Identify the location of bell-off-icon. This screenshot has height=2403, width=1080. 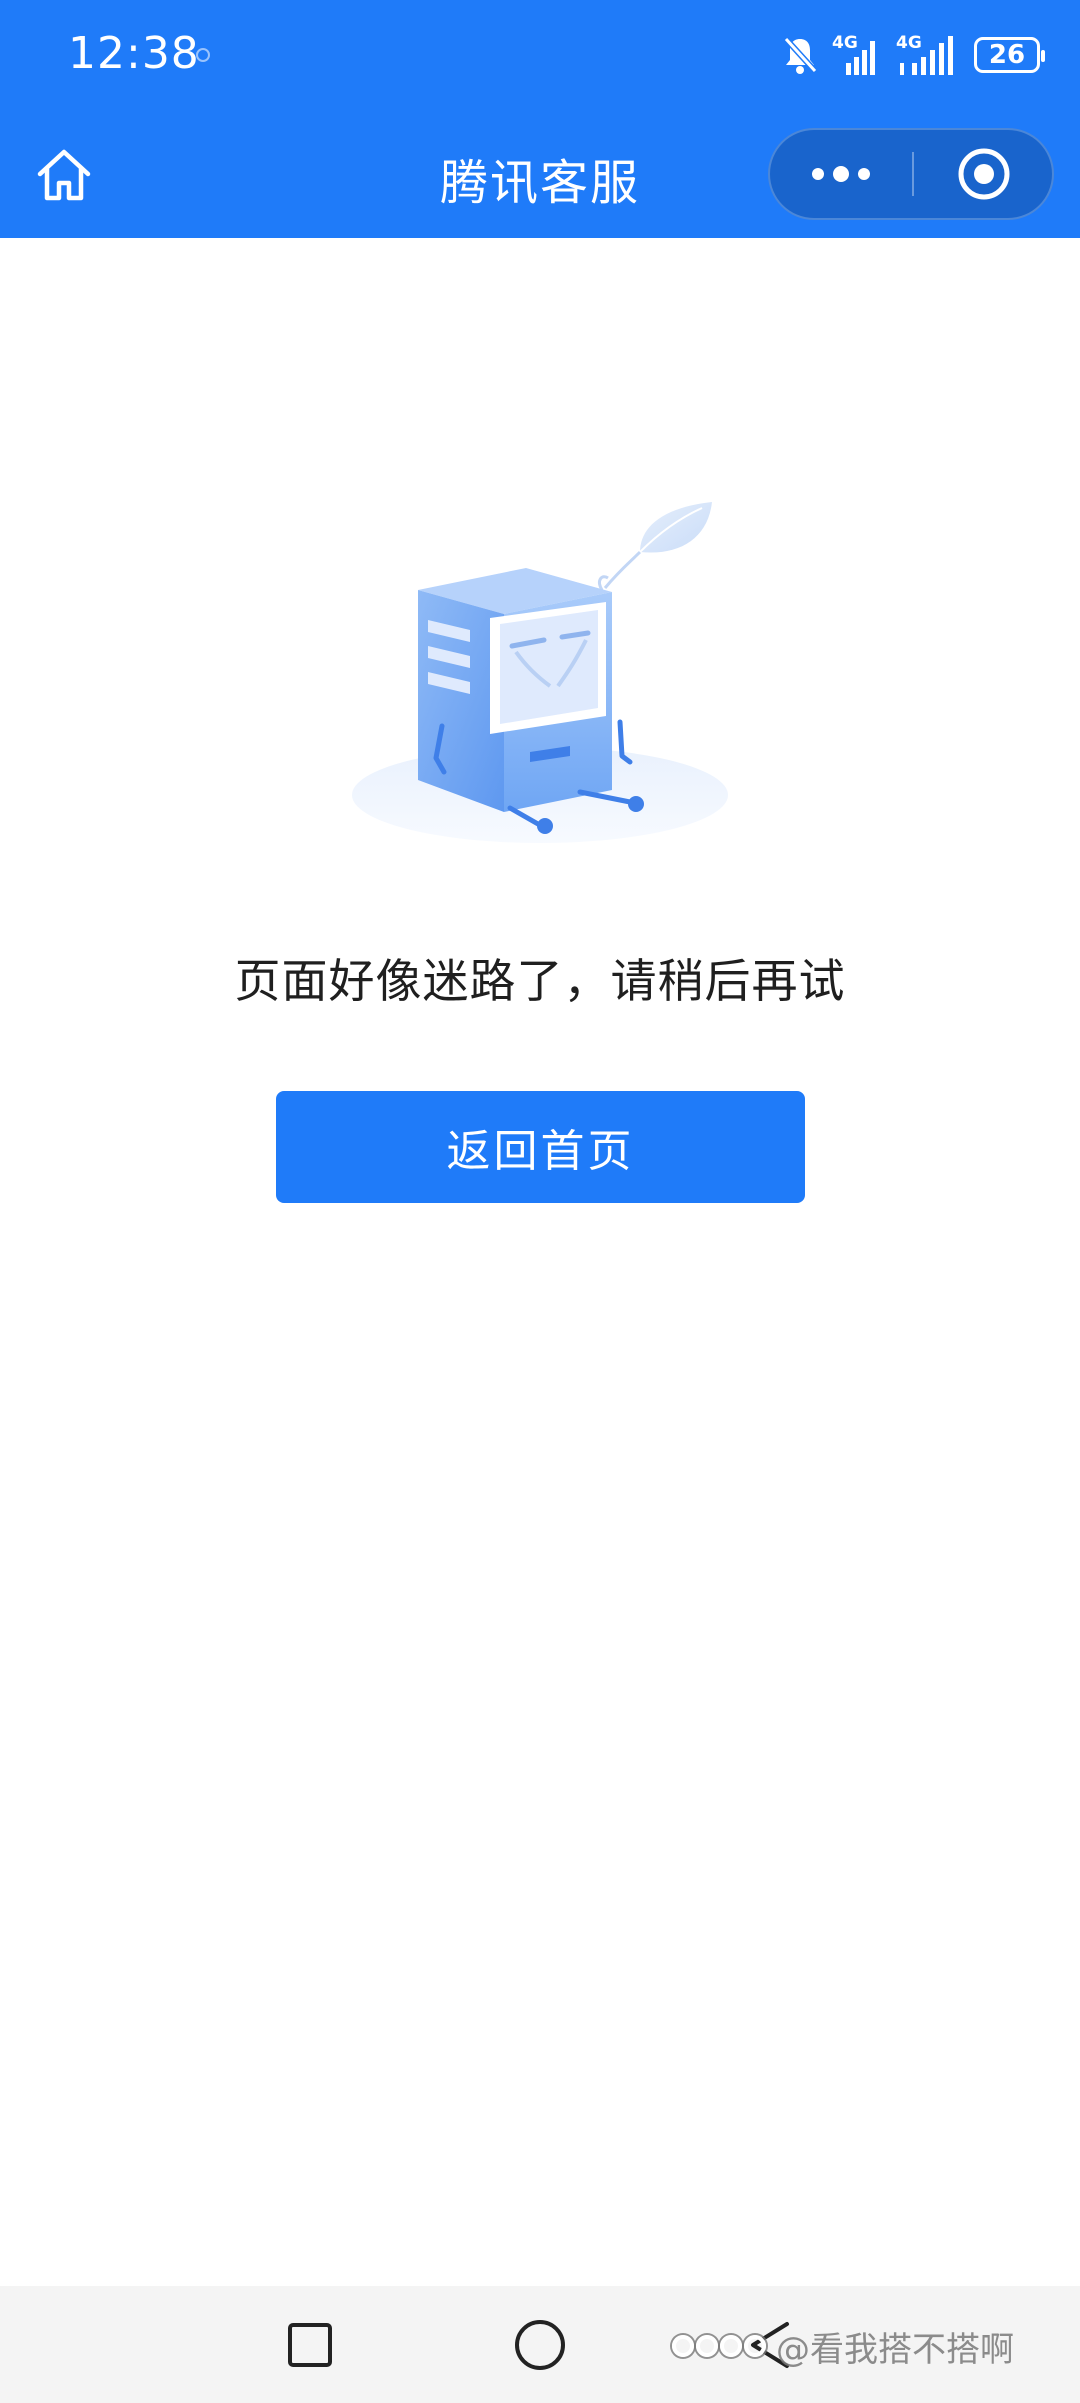
(800, 55).